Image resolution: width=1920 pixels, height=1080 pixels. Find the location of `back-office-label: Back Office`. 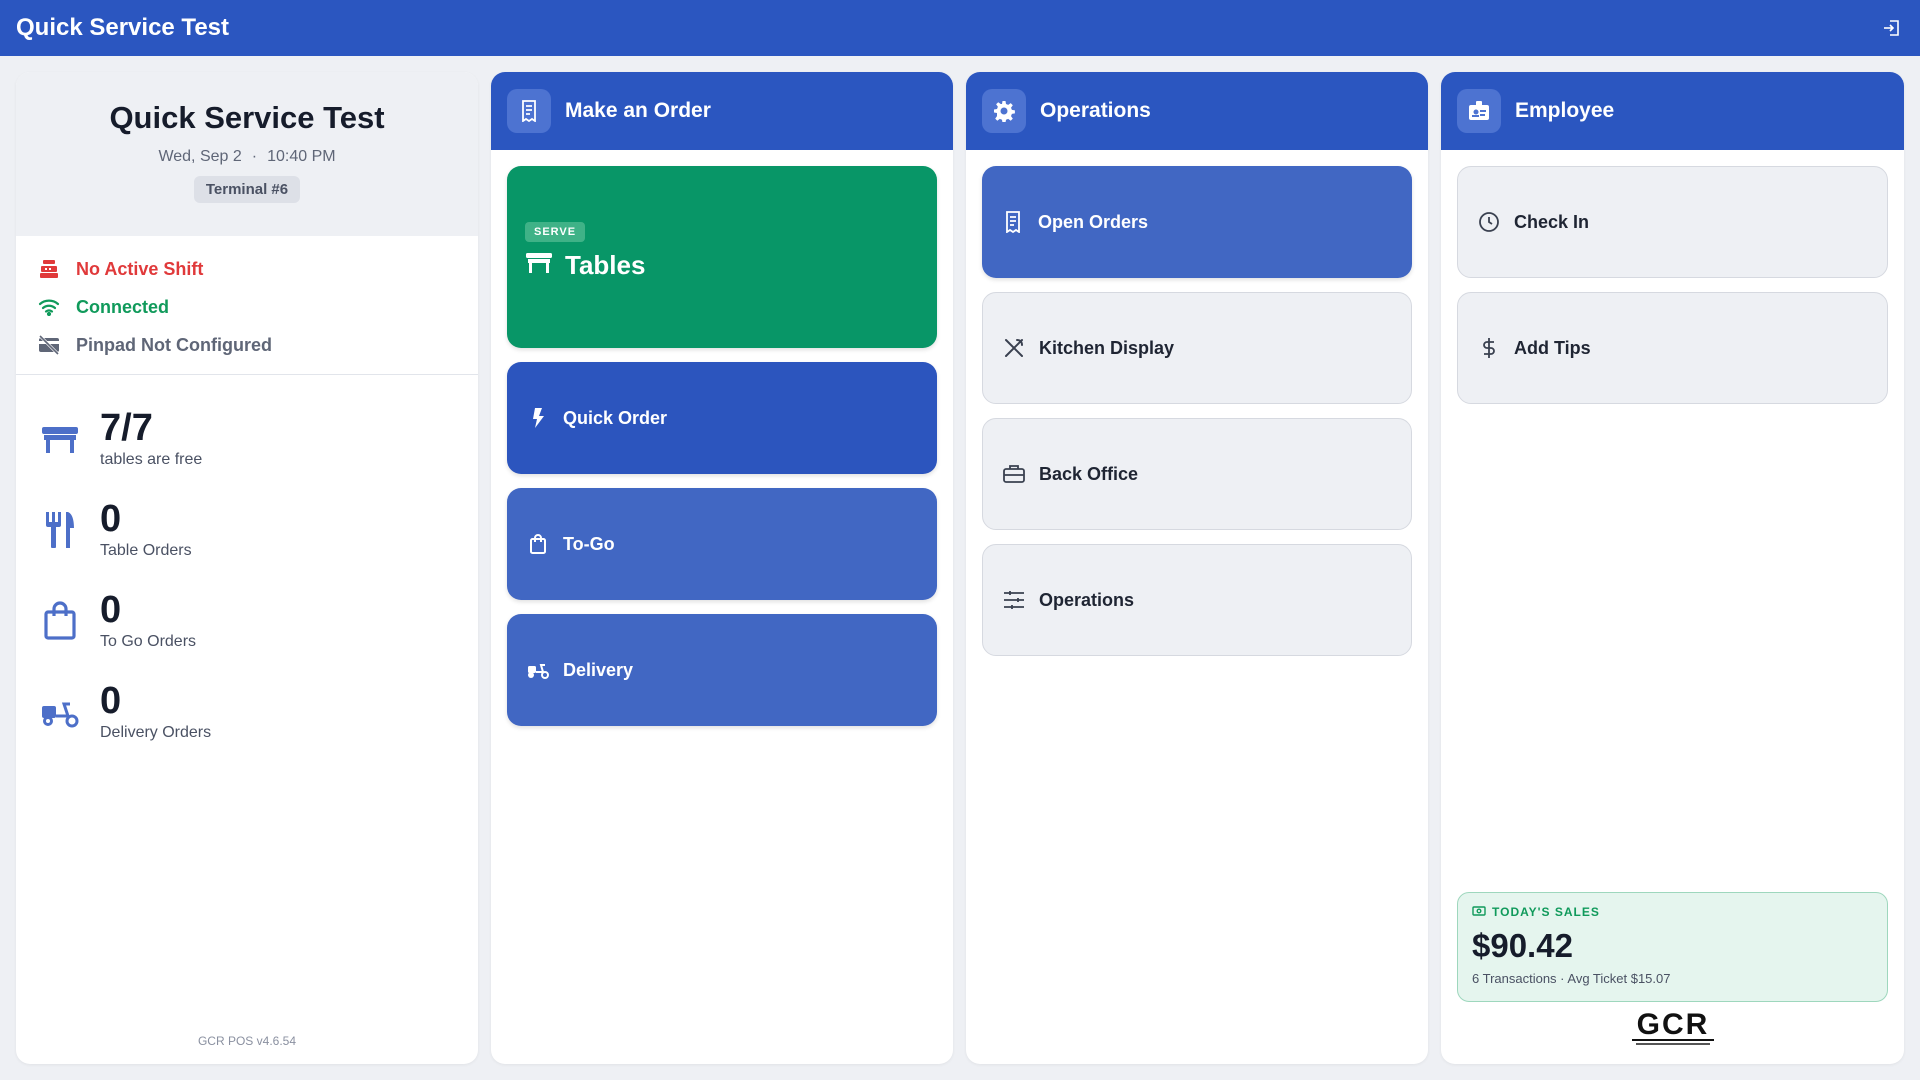

back-office-label: Back Office is located at coordinates (1089, 473).